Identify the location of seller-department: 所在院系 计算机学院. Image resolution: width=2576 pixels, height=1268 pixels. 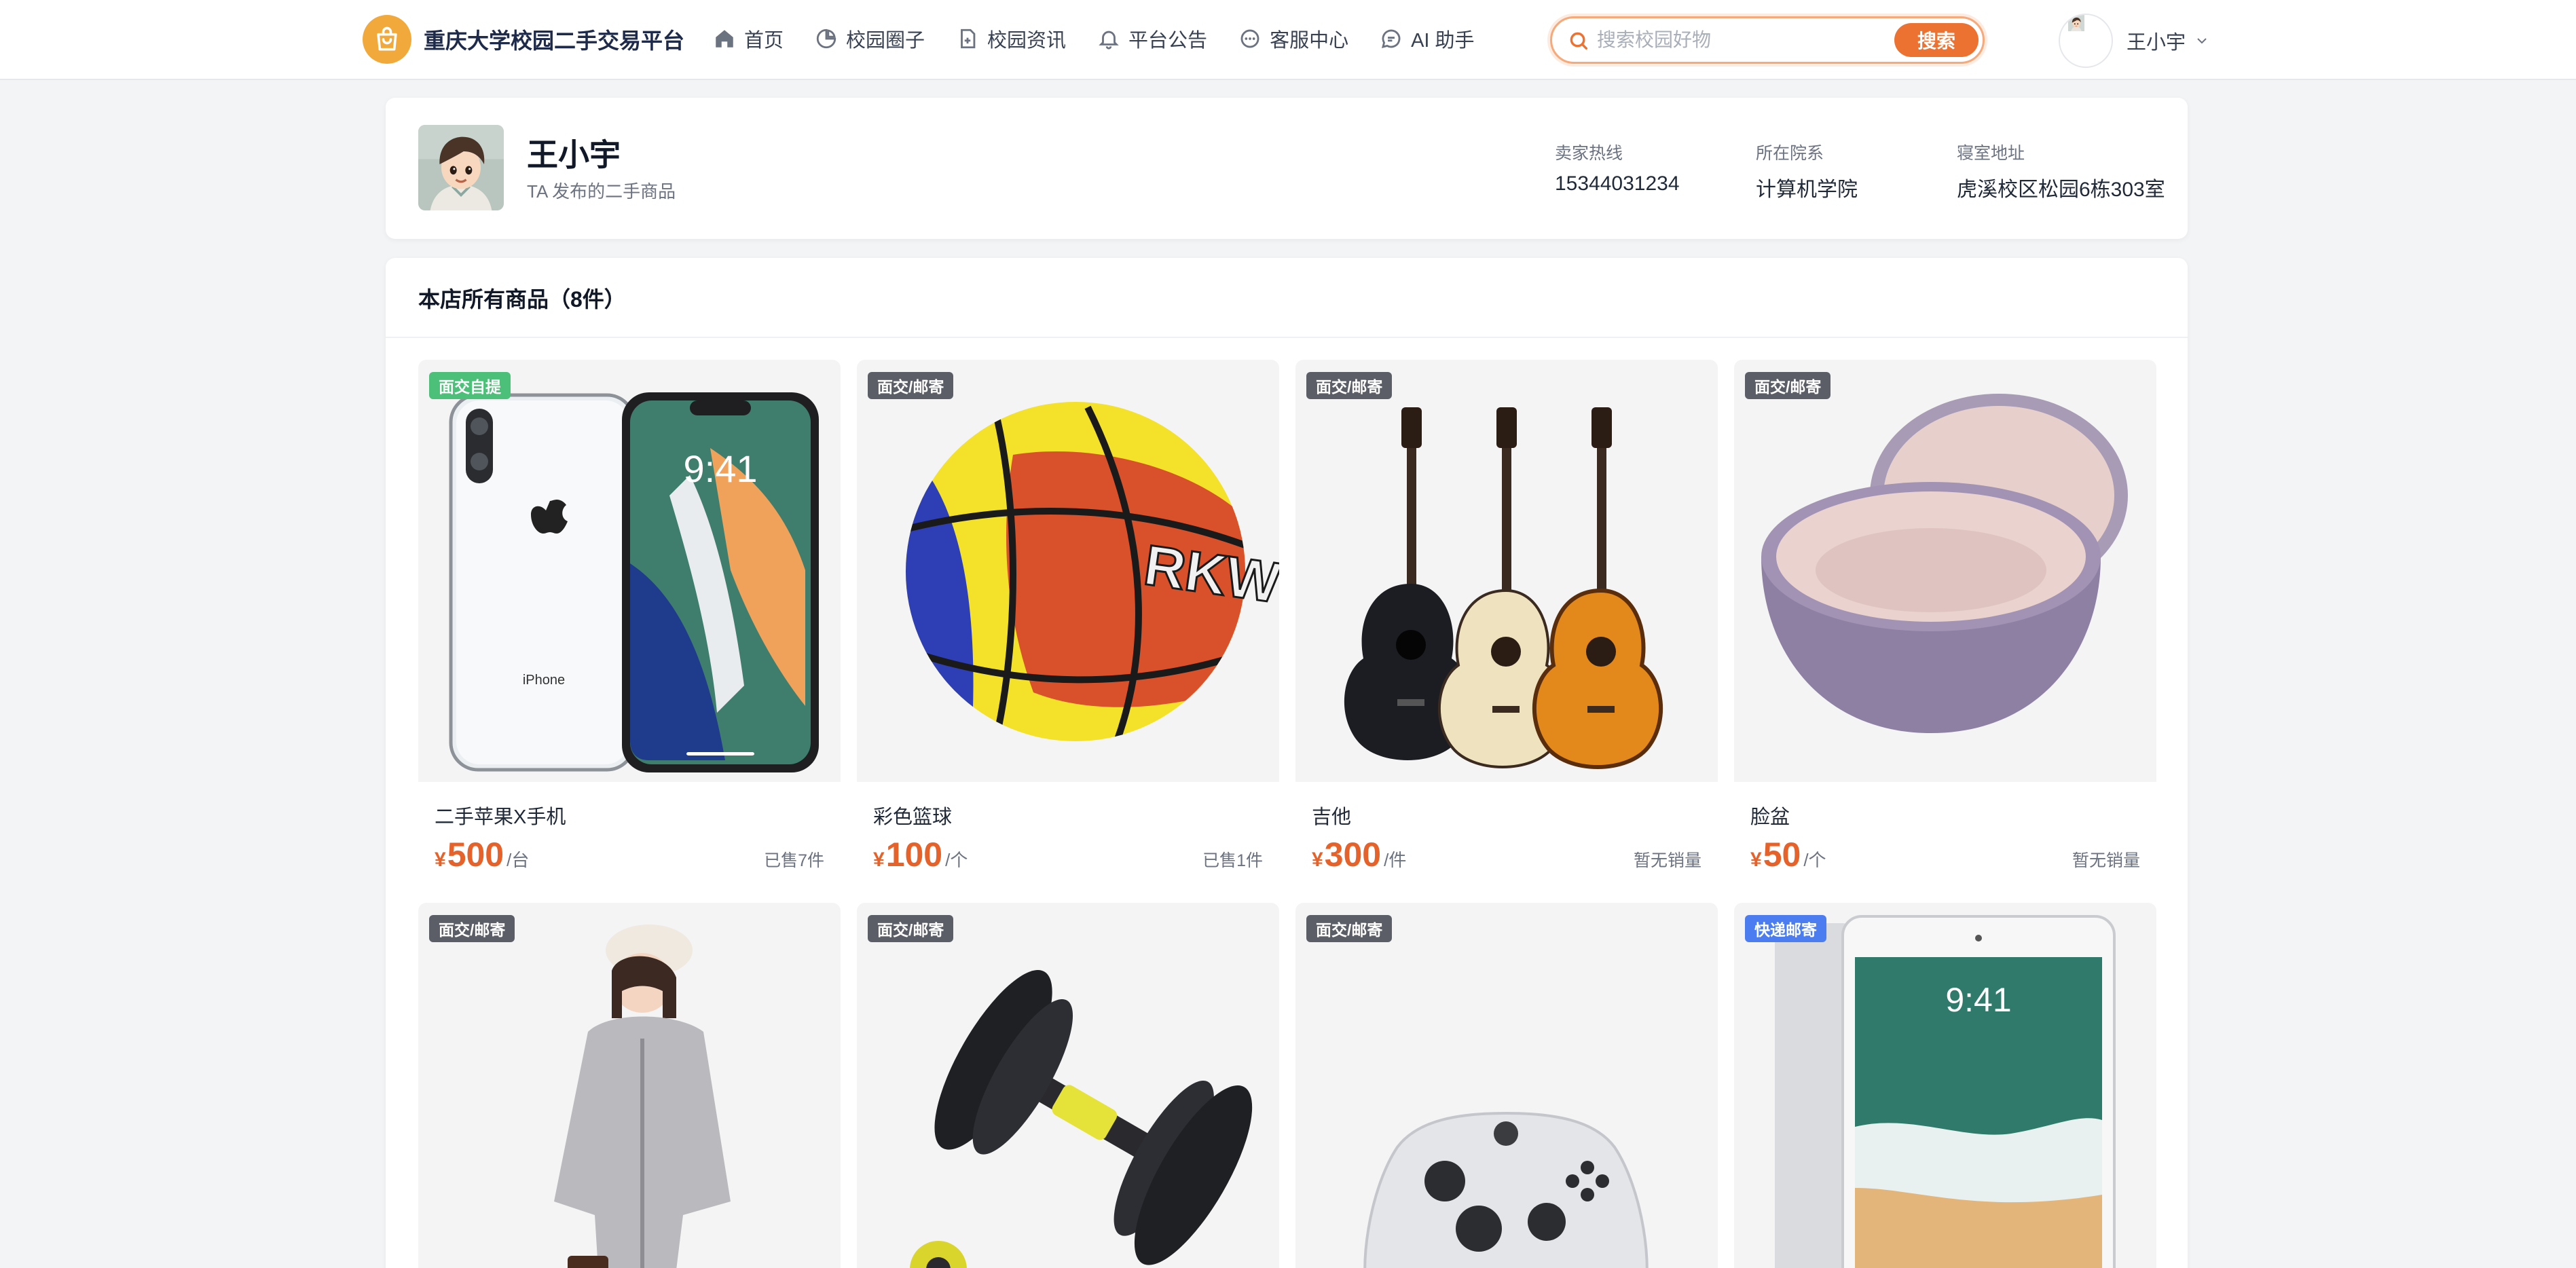
(1807, 171).